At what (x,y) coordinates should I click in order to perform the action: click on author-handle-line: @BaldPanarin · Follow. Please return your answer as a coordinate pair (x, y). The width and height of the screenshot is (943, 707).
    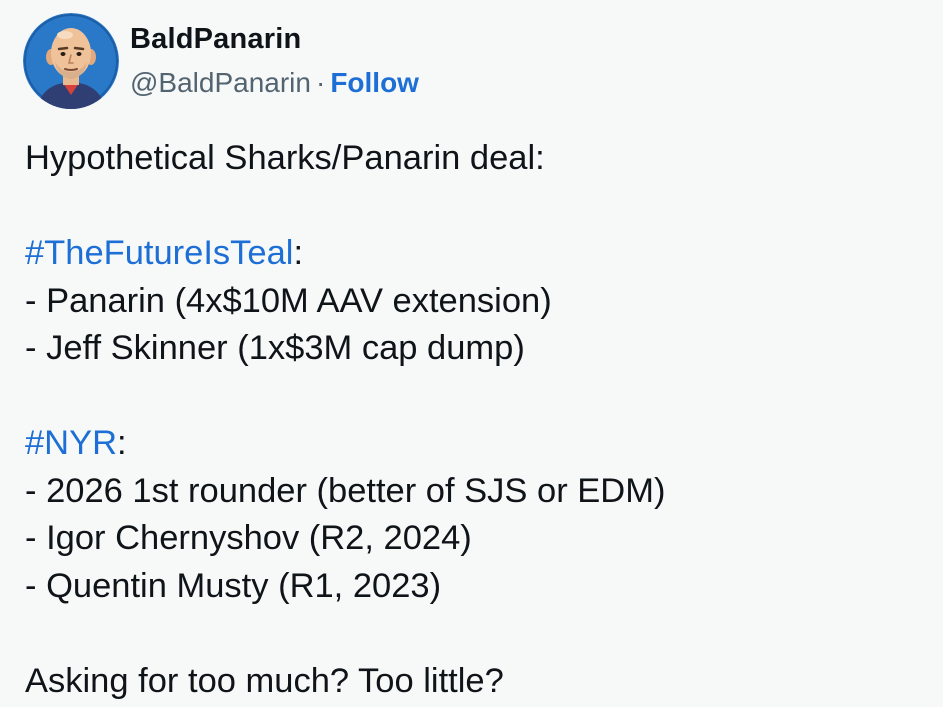
    Looking at the image, I should click on (274, 83).